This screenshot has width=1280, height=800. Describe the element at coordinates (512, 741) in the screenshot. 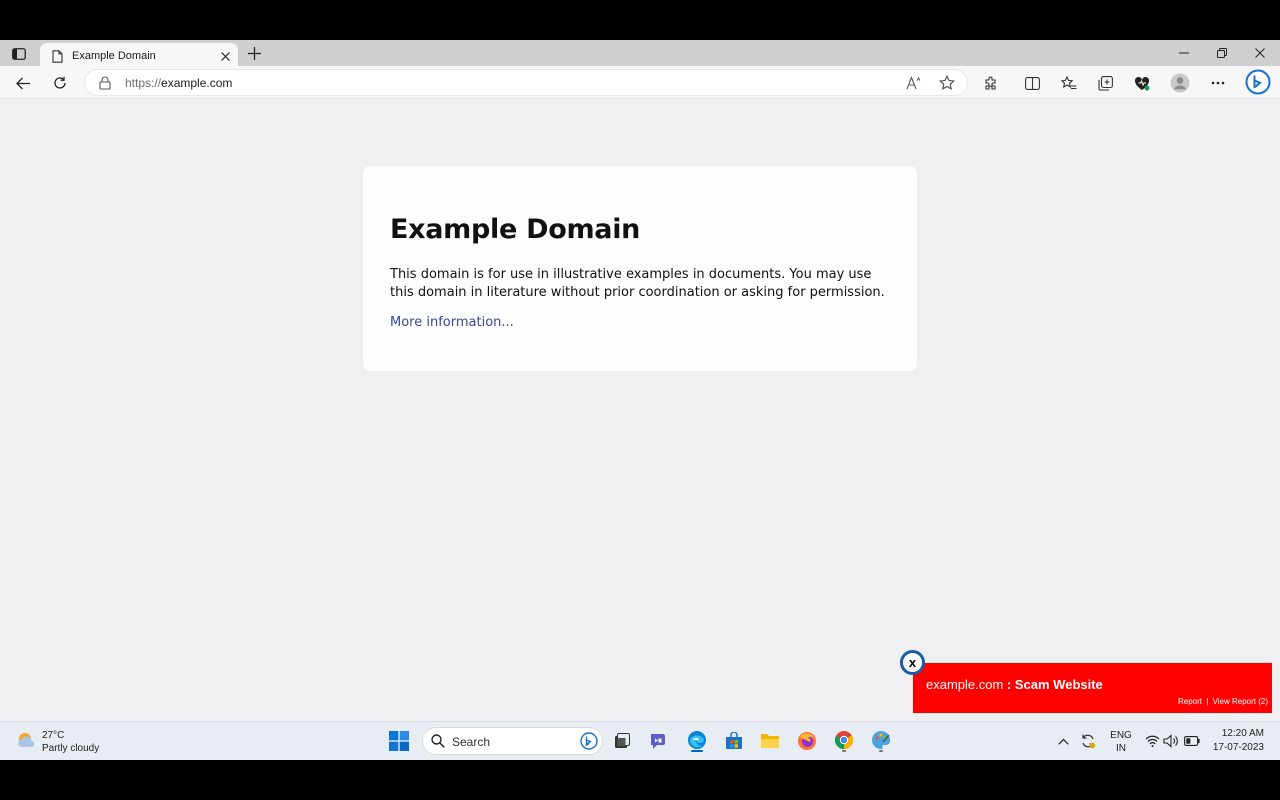

I see `taskbar-search: Search` at that location.